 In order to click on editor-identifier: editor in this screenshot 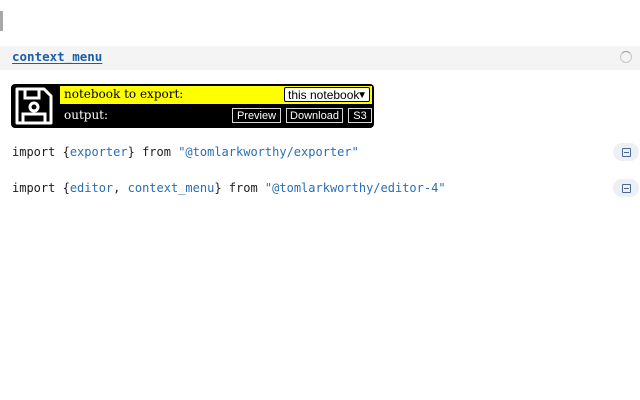, I will do `click(91, 188)`.